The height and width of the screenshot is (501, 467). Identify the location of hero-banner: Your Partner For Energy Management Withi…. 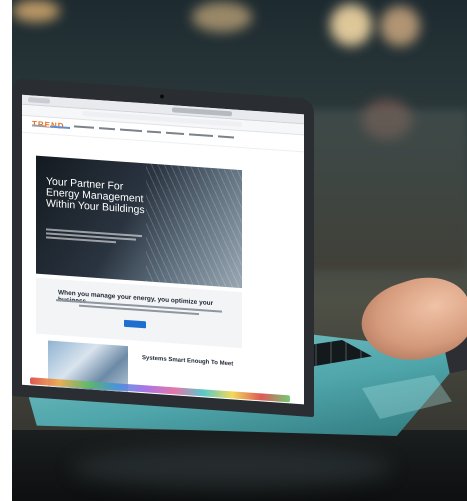
(139, 222).